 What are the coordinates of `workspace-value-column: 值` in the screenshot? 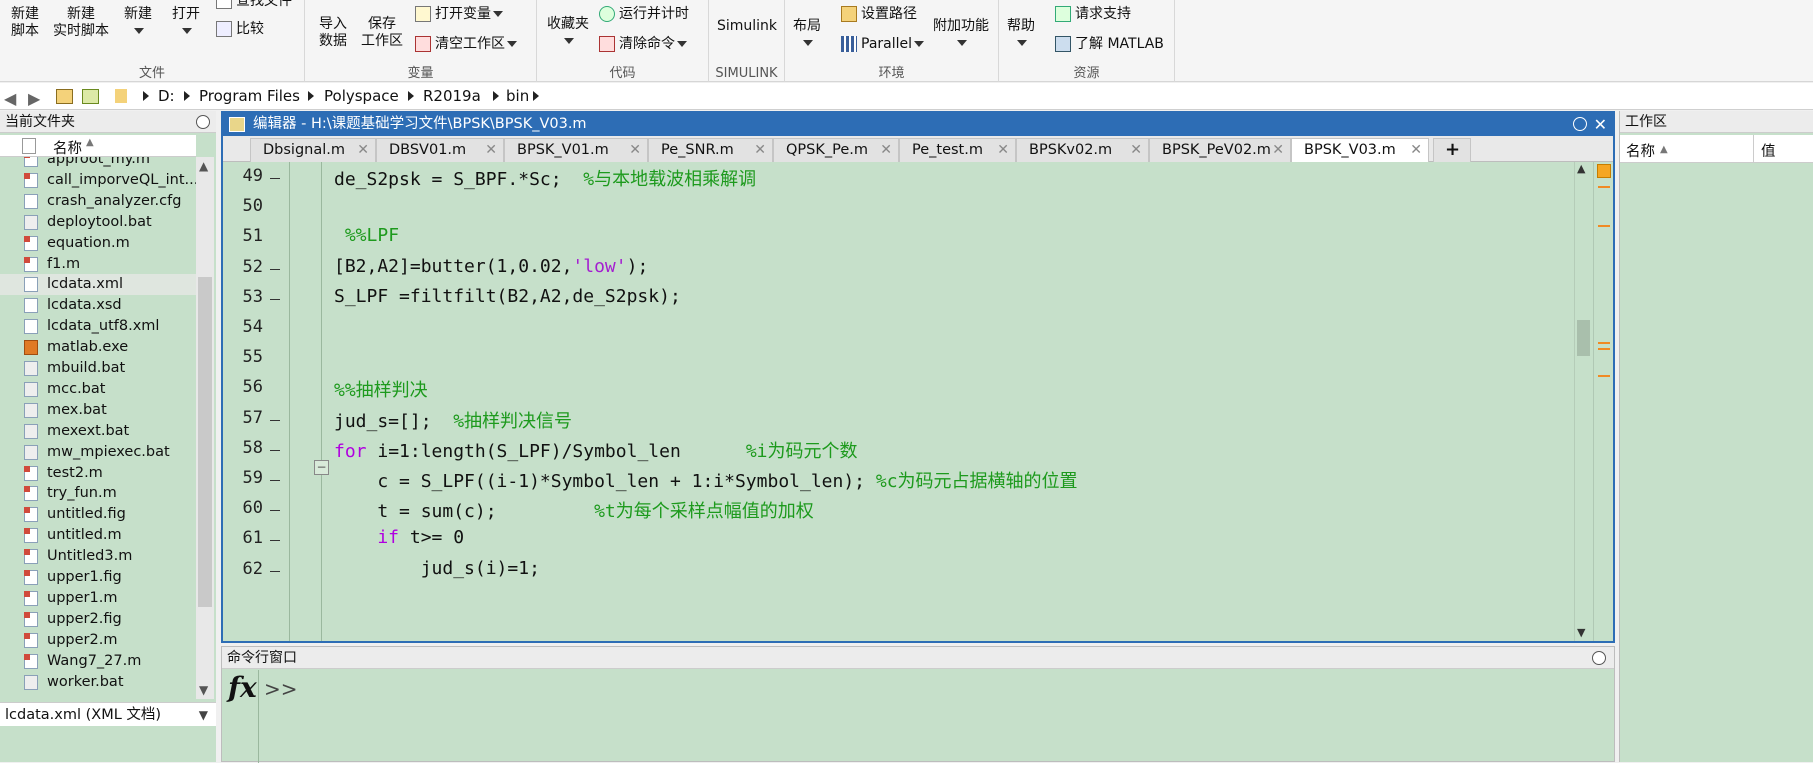 It's located at (1768, 150).